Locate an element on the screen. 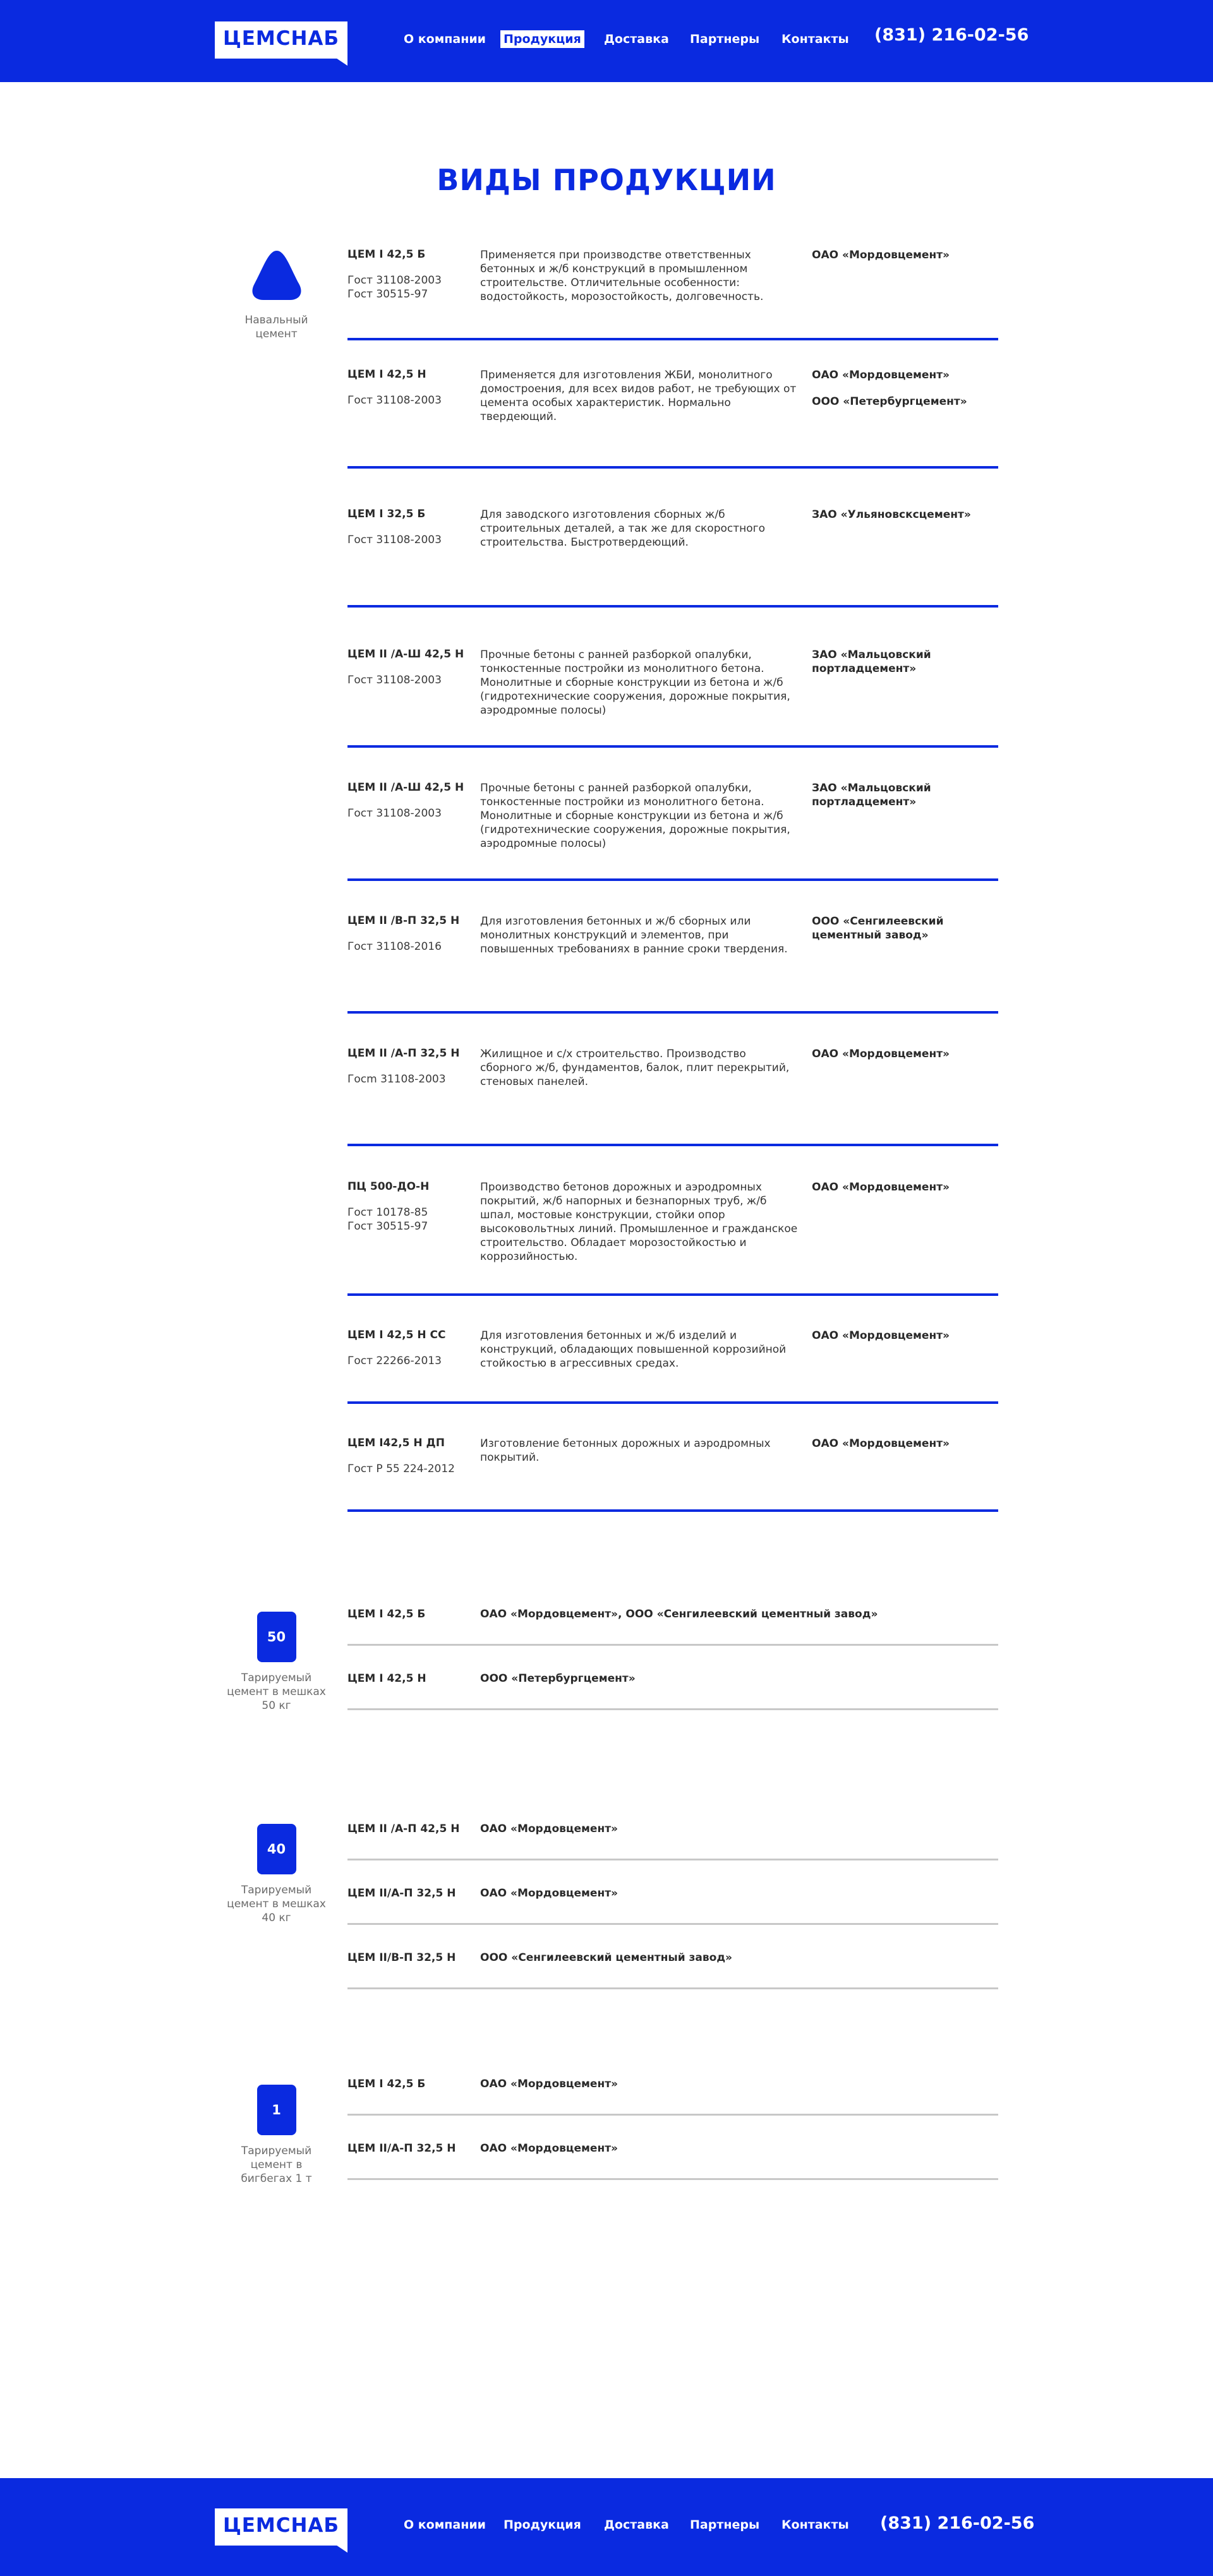 This screenshot has width=1213, height=2576. cement-pile-icon is located at coordinates (276, 275).